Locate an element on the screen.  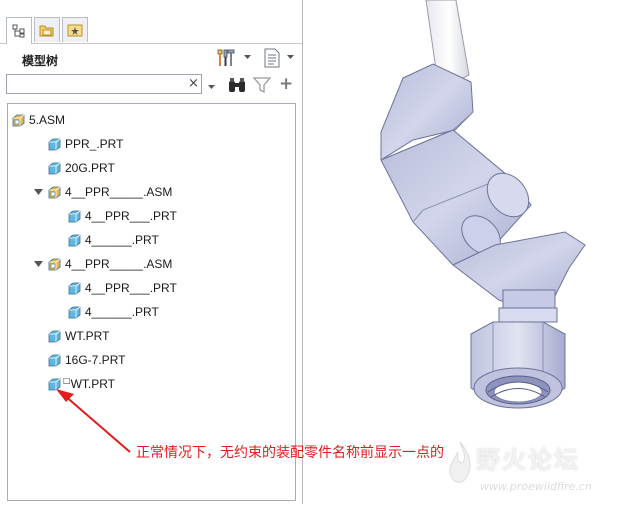
tree-node-part: 16G-7.PRT is located at coordinates (86, 360).